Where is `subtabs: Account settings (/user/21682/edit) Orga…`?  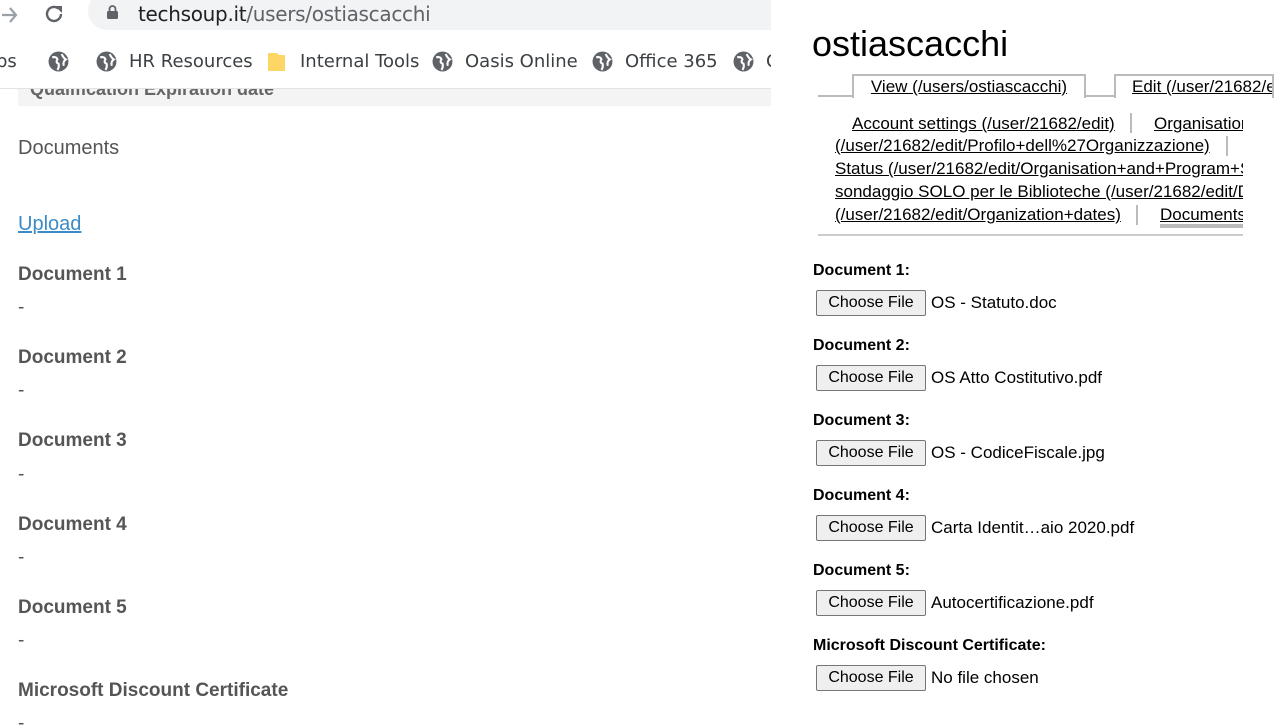 subtabs: Account settings (/user/21682/edit) Orga… is located at coordinates (1039, 171).